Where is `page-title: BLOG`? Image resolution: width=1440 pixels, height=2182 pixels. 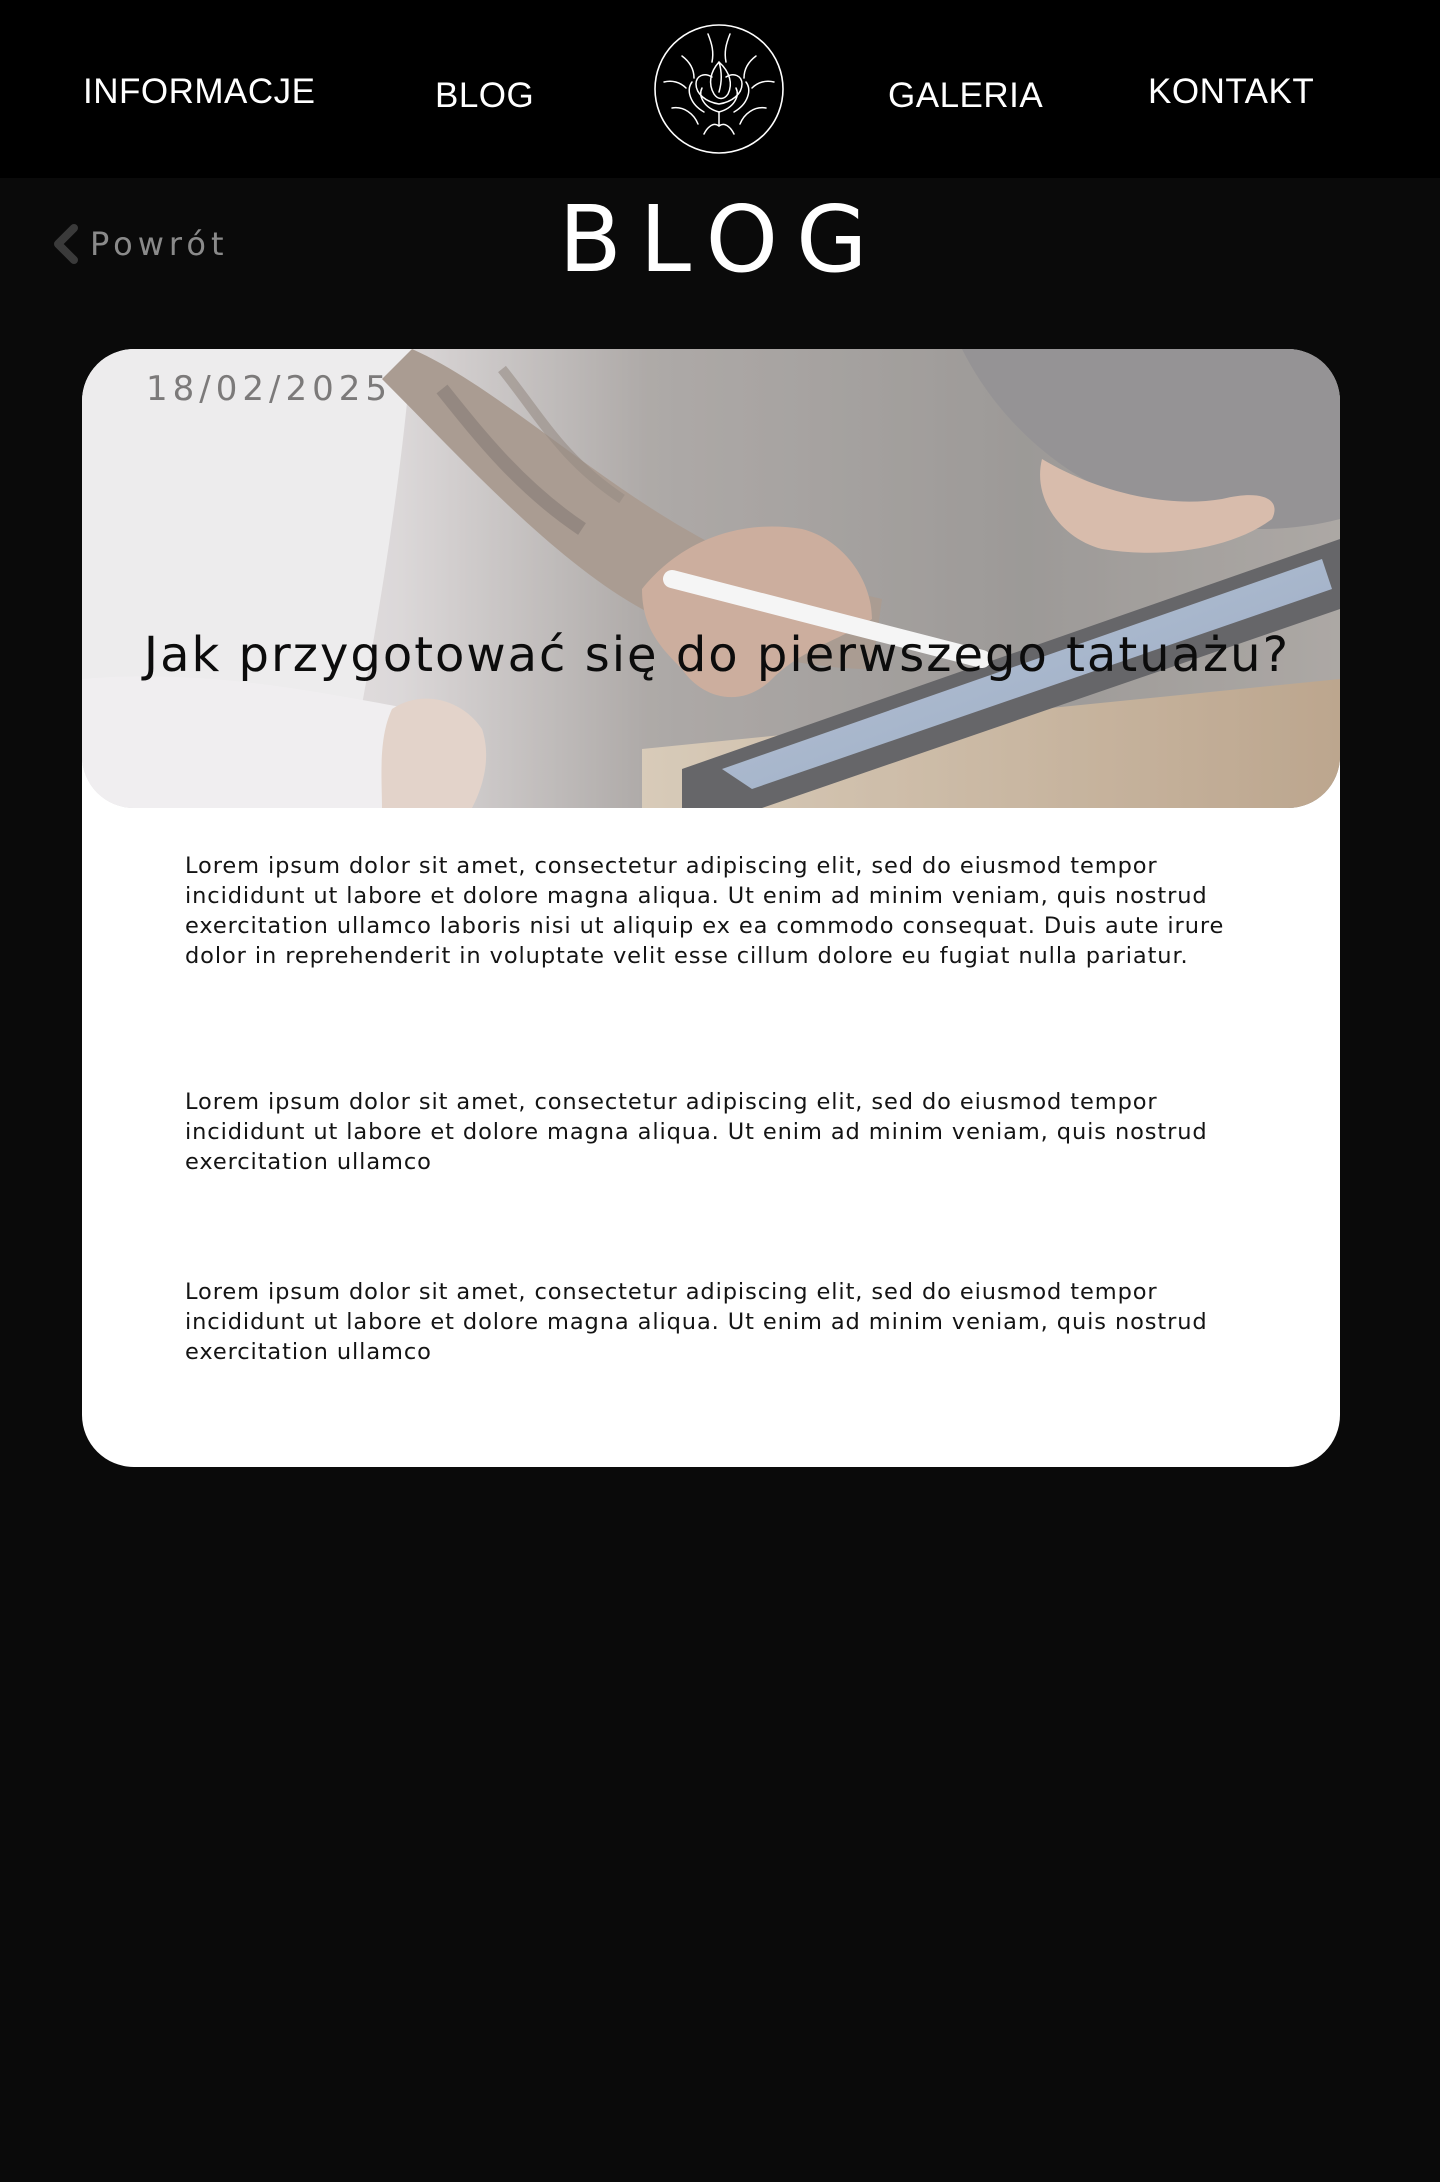
page-title: BLOG is located at coordinates (722, 239).